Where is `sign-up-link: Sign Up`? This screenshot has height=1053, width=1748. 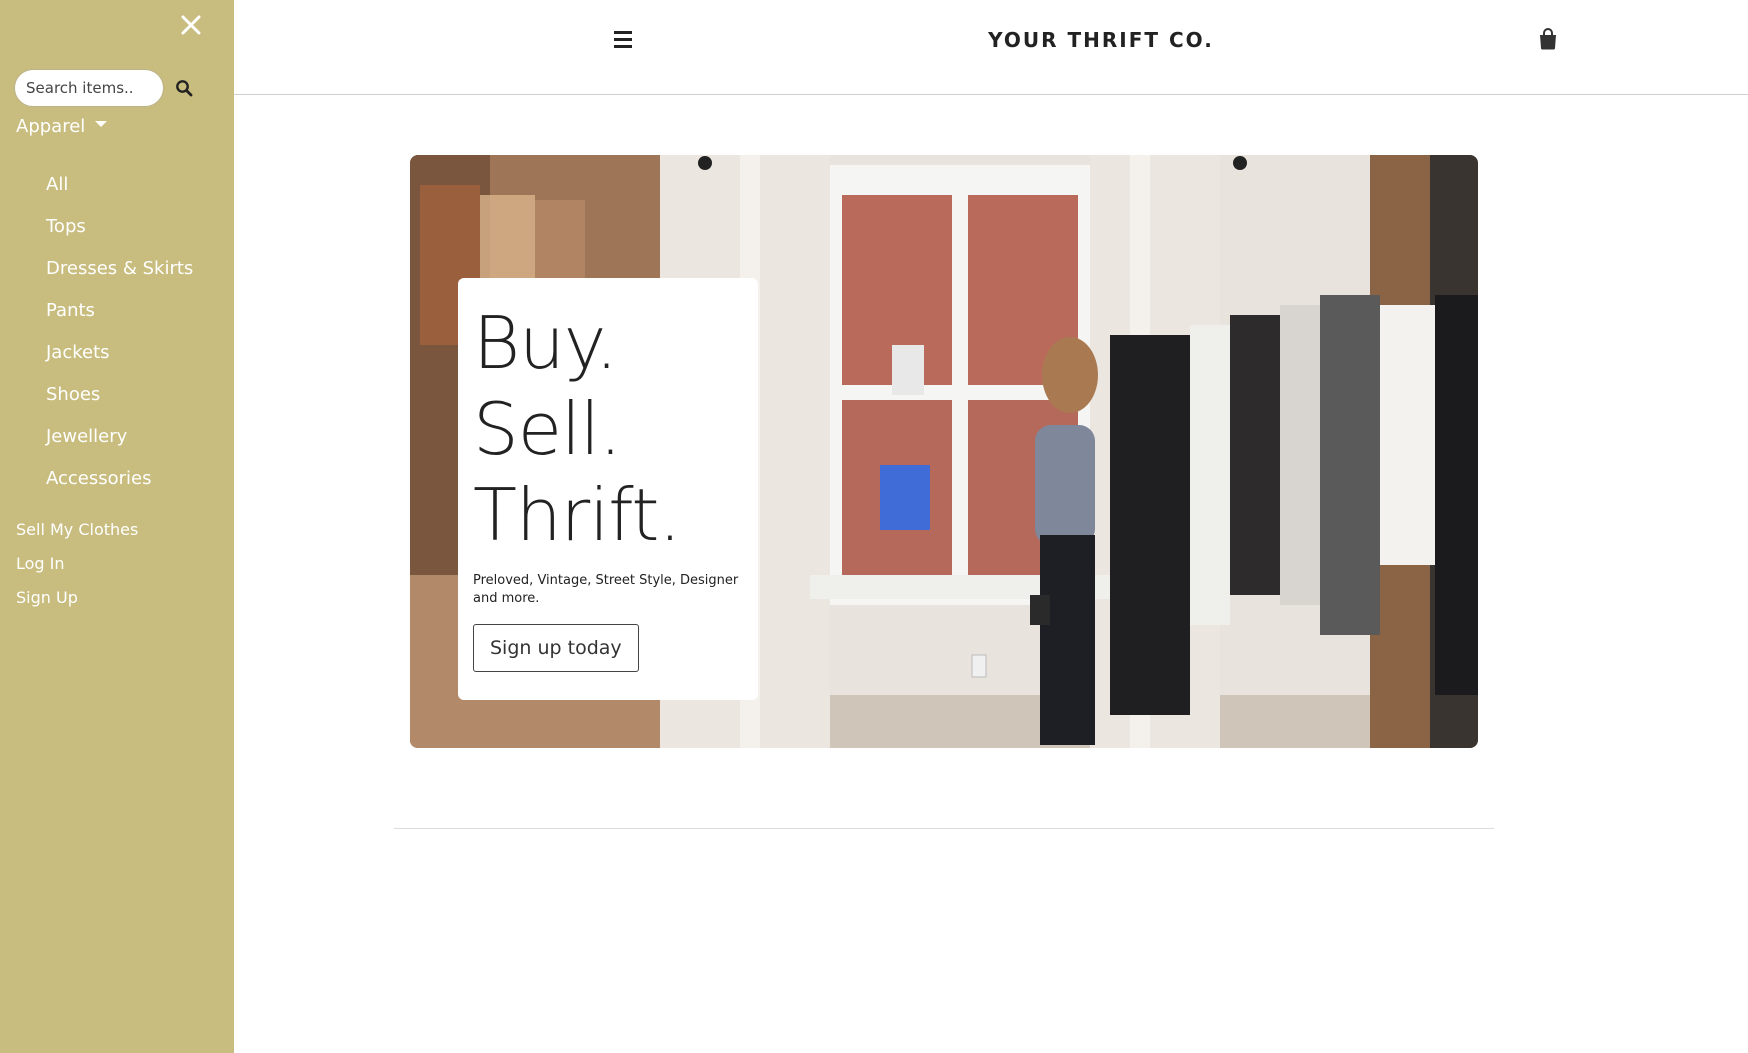
sign-up-link: Sign Up is located at coordinates (77, 604).